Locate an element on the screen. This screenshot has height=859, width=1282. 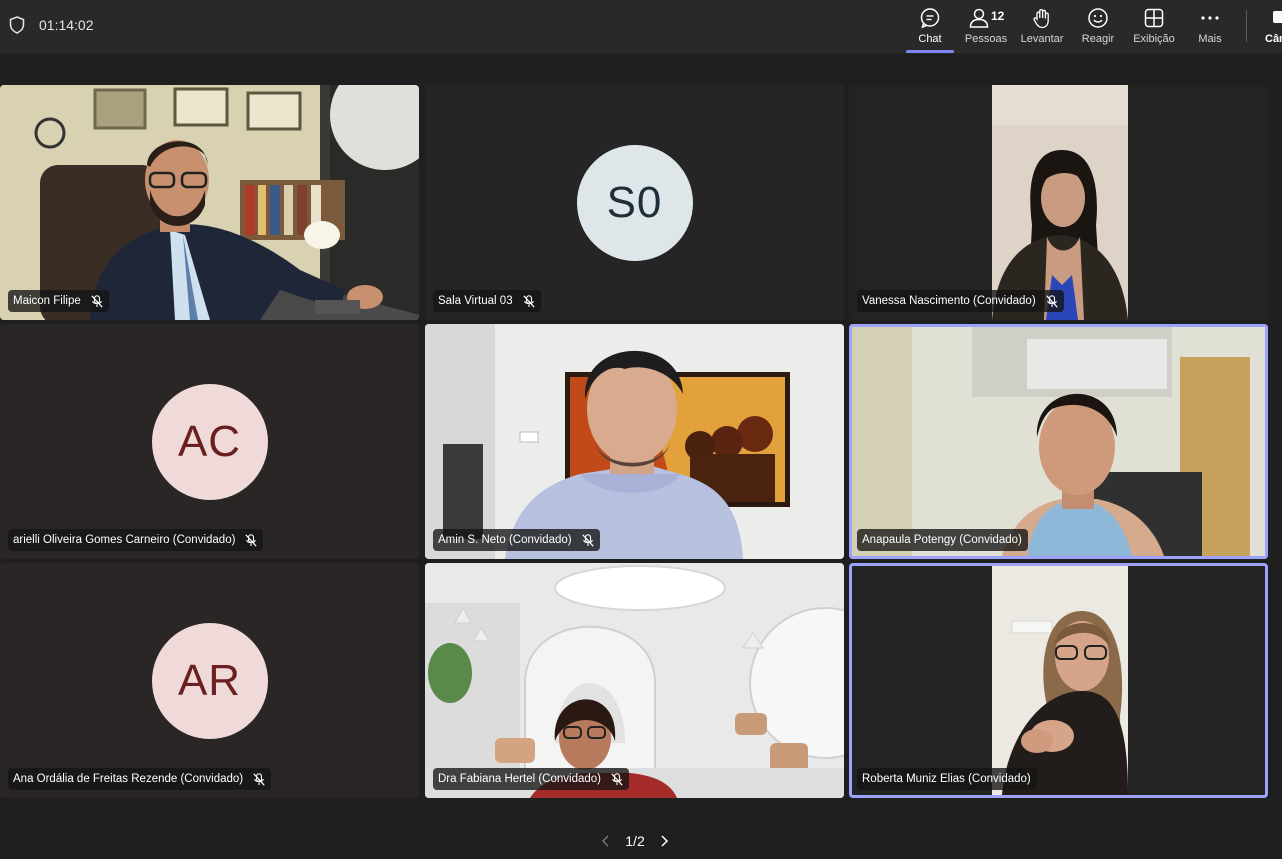
participant-tile-speaking: Anapaula Potengy (Convidado) is located at coordinates (1058, 441).